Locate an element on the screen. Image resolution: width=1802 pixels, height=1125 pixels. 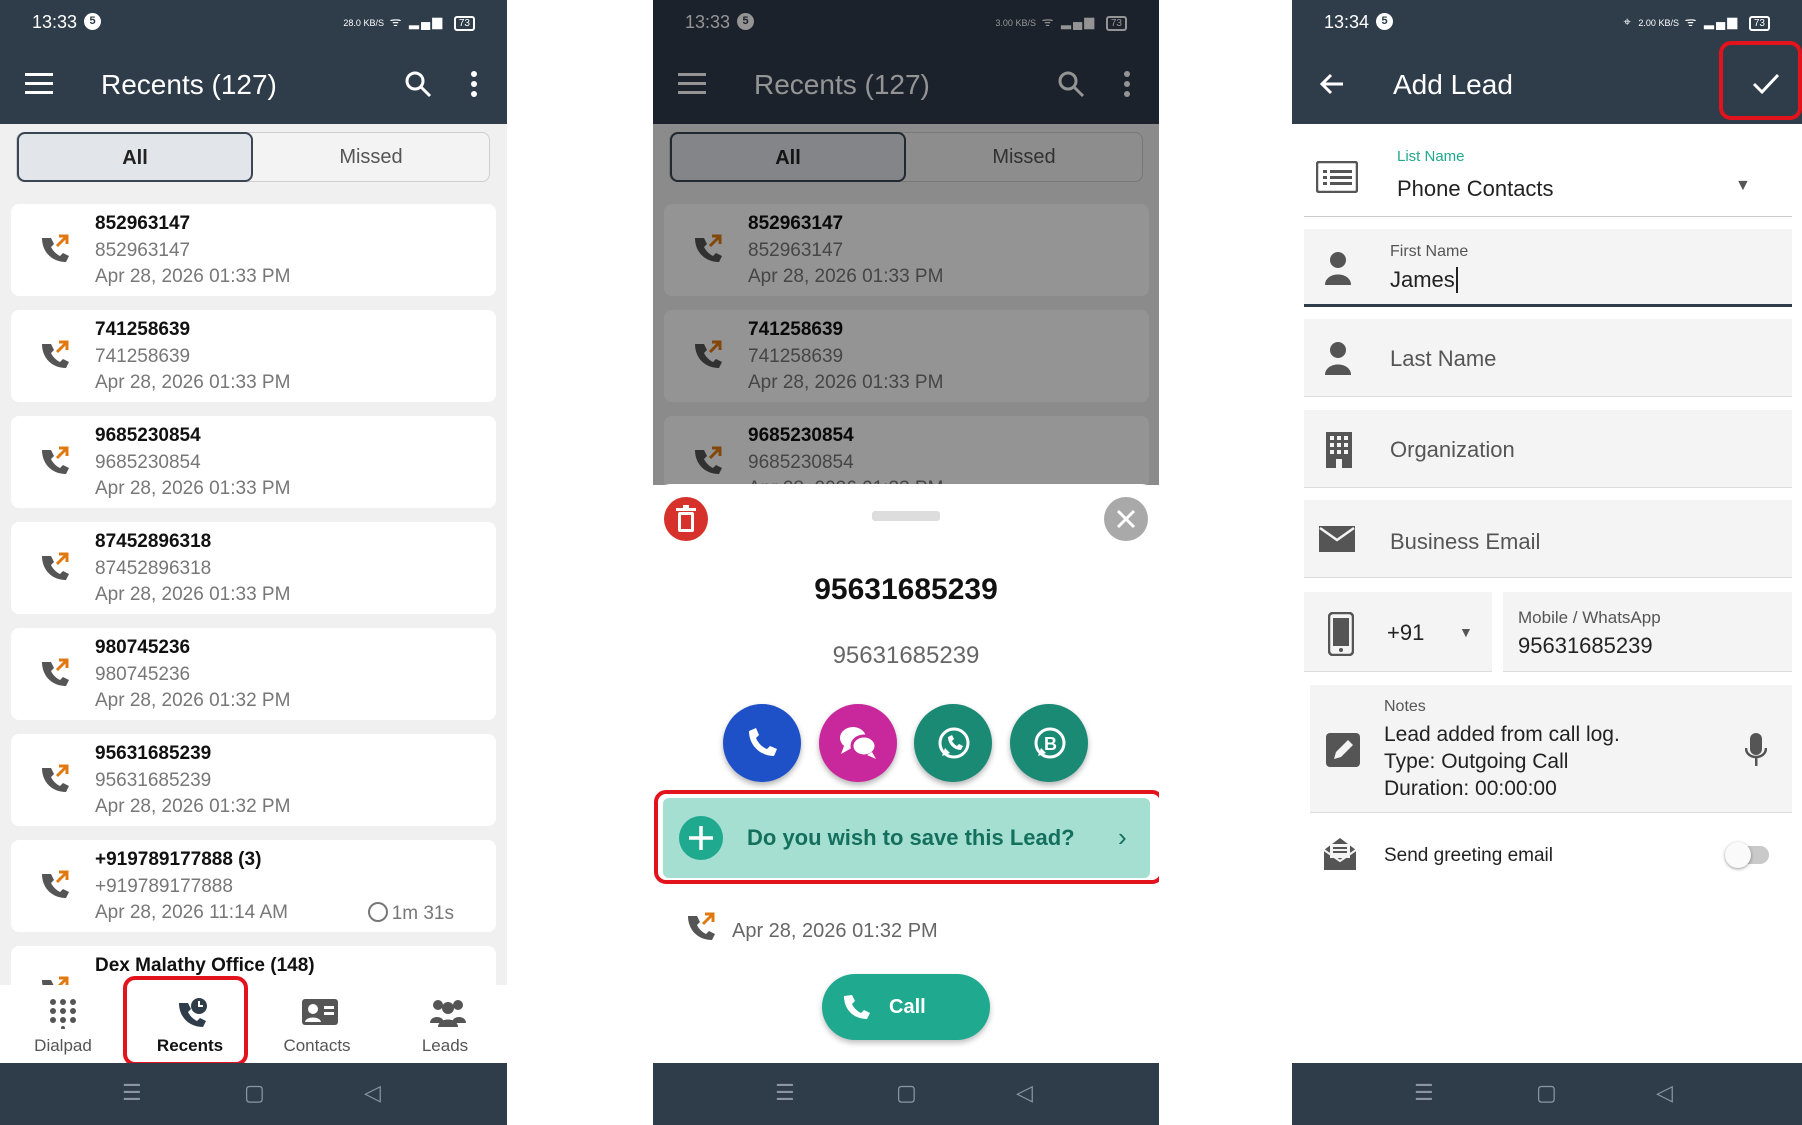
app-bar: Recents (127) is located at coordinates (253, 84).